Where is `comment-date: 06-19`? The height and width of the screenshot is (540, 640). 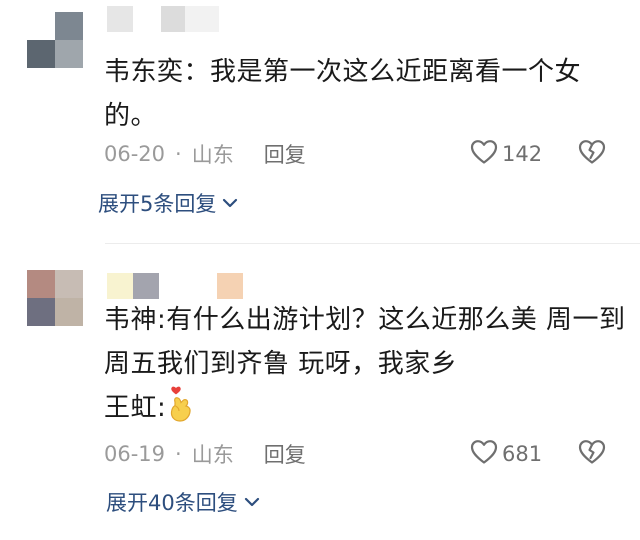 comment-date: 06-19 is located at coordinates (135, 454).